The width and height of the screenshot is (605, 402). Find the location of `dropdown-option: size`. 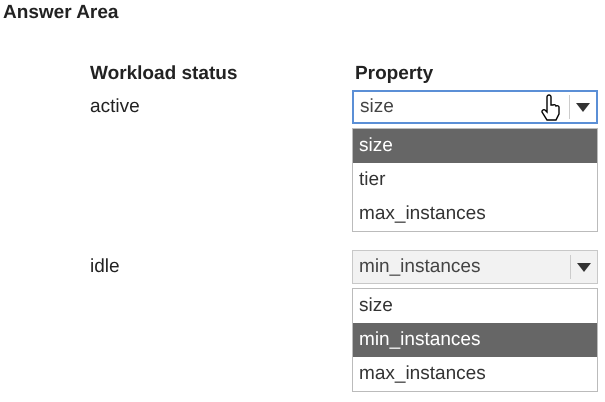

dropdown-option: size is located at coordinates (475, 146).